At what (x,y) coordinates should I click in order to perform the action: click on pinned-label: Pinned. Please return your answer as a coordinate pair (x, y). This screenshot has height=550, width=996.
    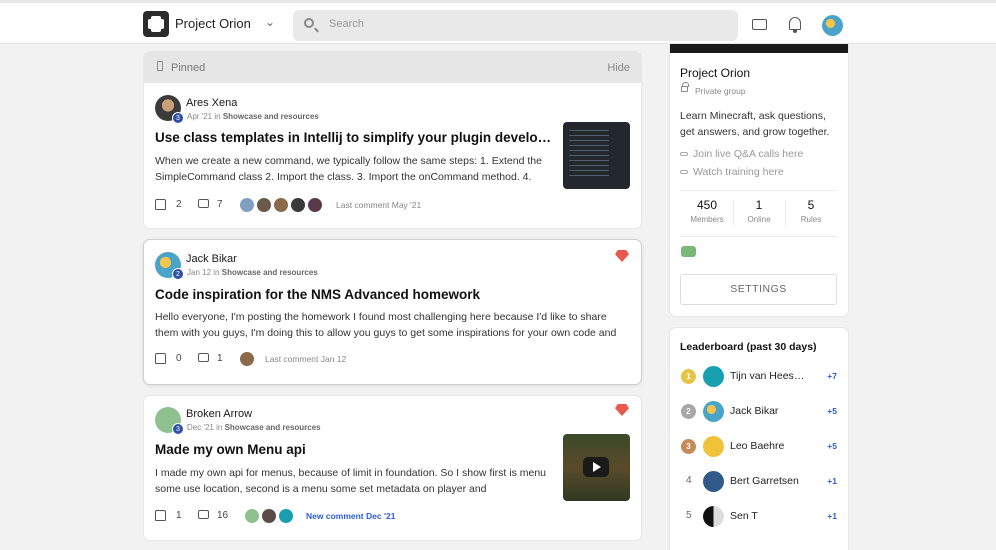
    Looking at the image, I should click on (188, 68).